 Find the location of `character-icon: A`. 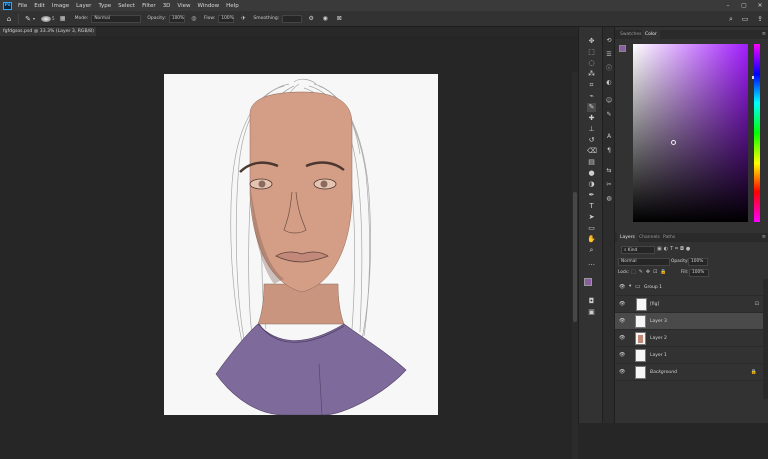

character-icon: A is located at coordinates (609, 137).